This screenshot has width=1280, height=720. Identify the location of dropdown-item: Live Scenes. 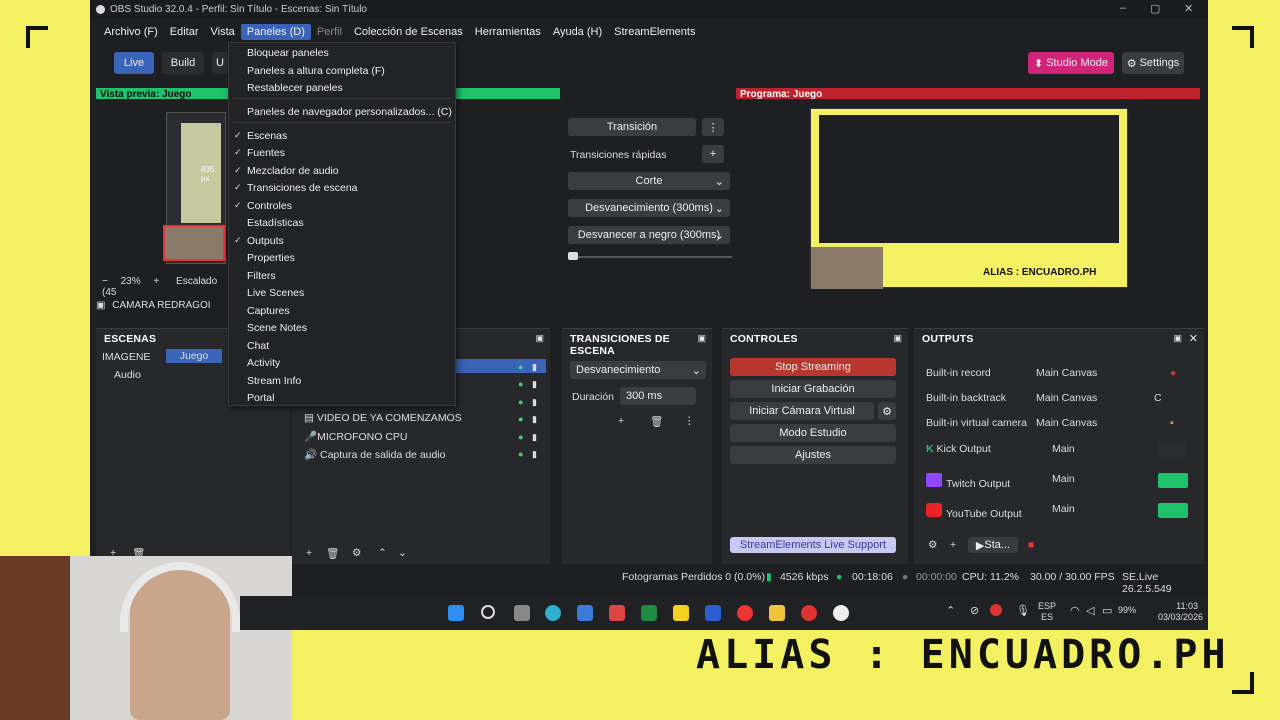
(342, 293).